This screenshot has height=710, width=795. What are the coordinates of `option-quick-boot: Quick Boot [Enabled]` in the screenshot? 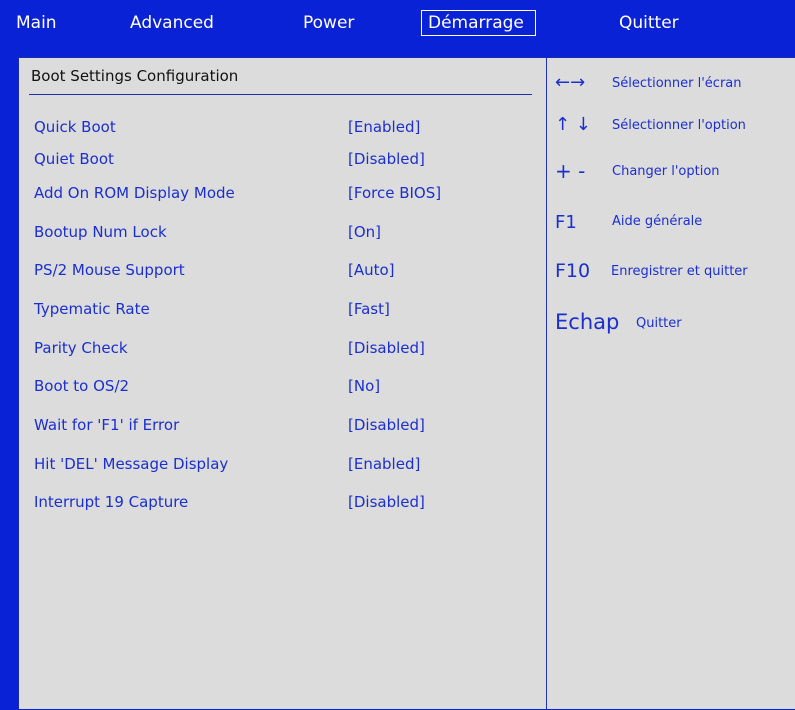 It's located at (279, 130).